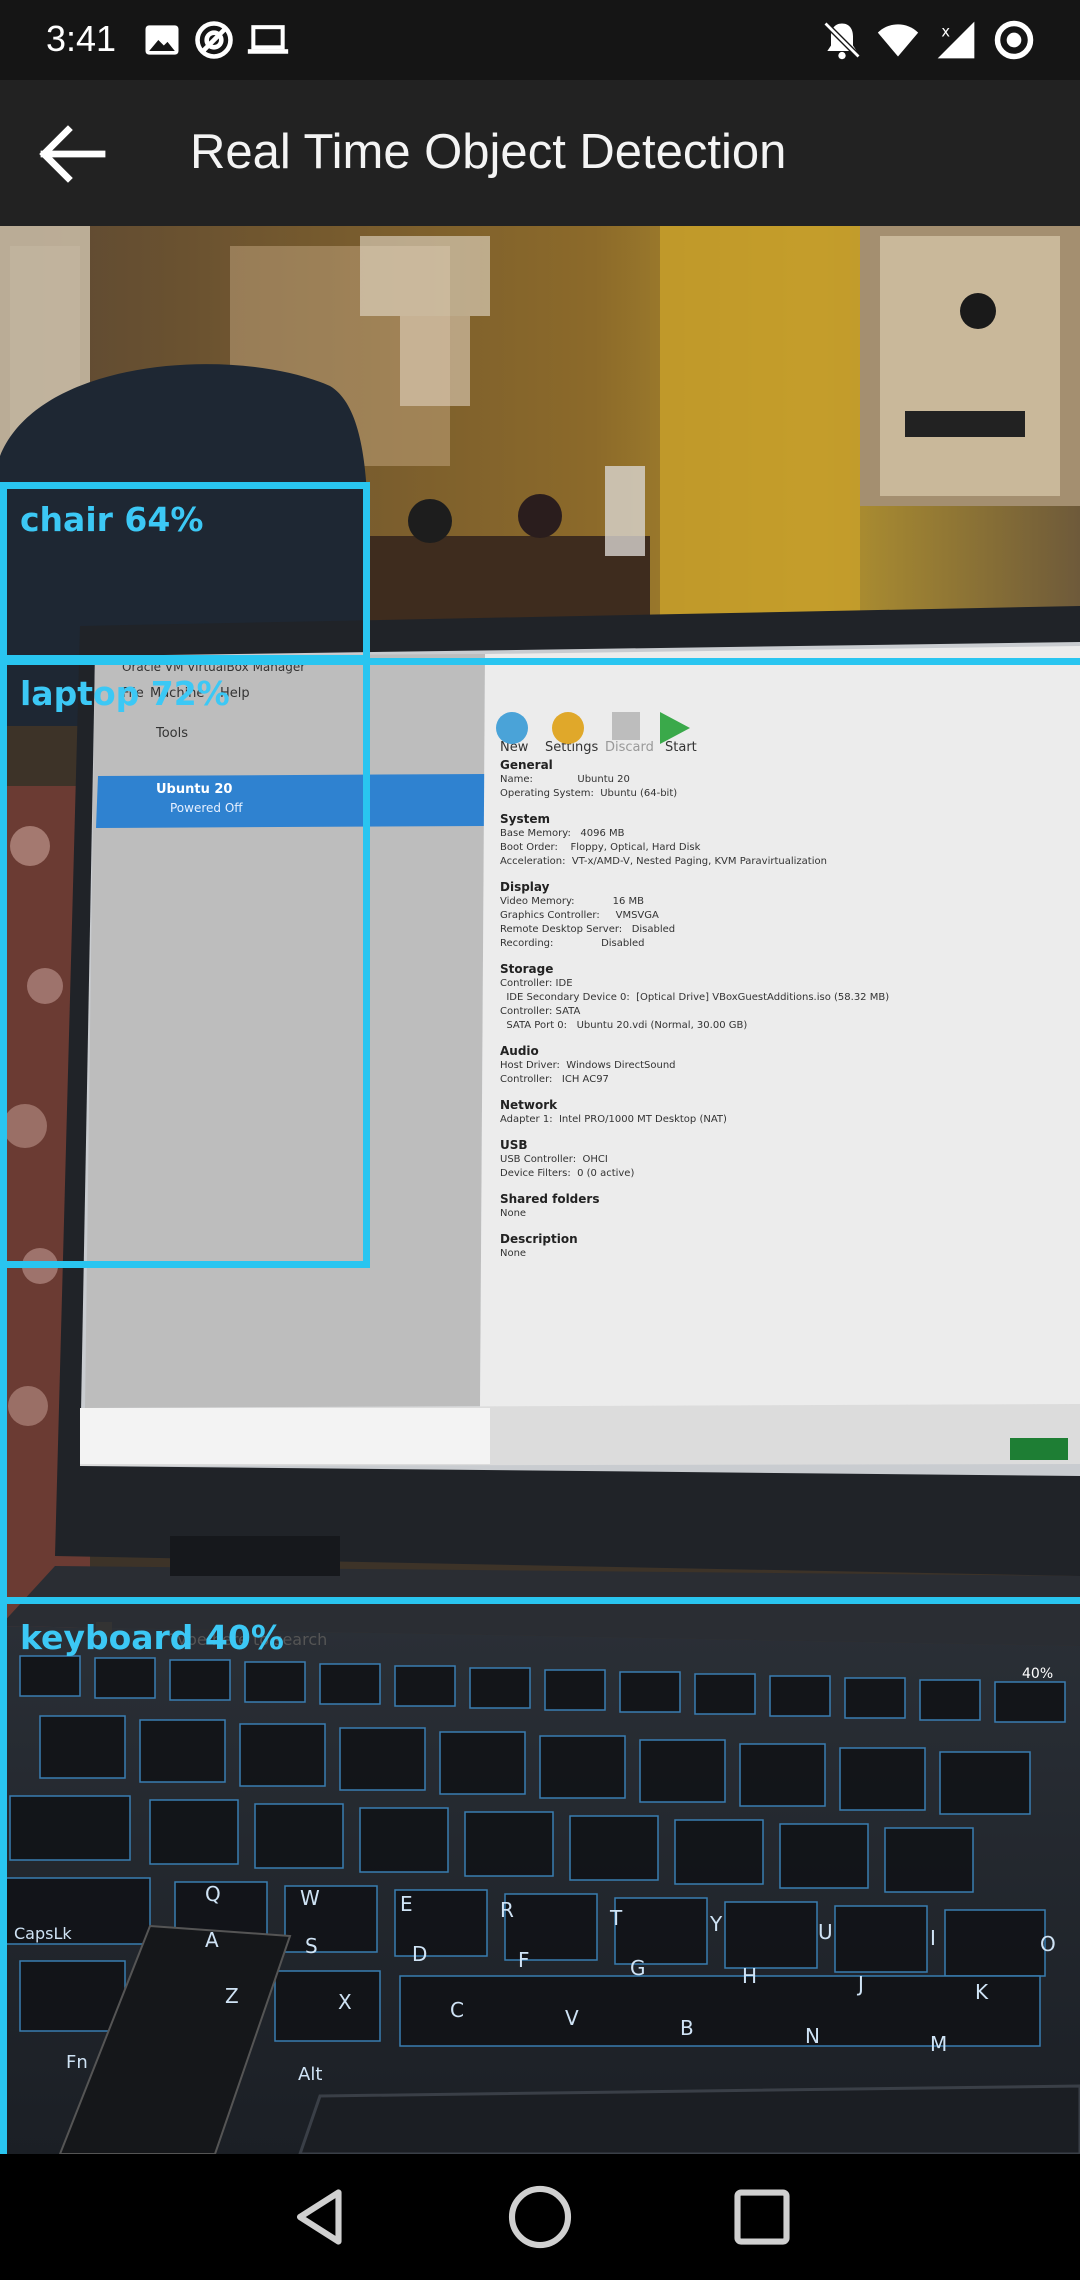 Image resolution: width=1080 pixels, height=2280 pixels. I want to click on app-bar: Real Time Object Detection, so click(540, 153).